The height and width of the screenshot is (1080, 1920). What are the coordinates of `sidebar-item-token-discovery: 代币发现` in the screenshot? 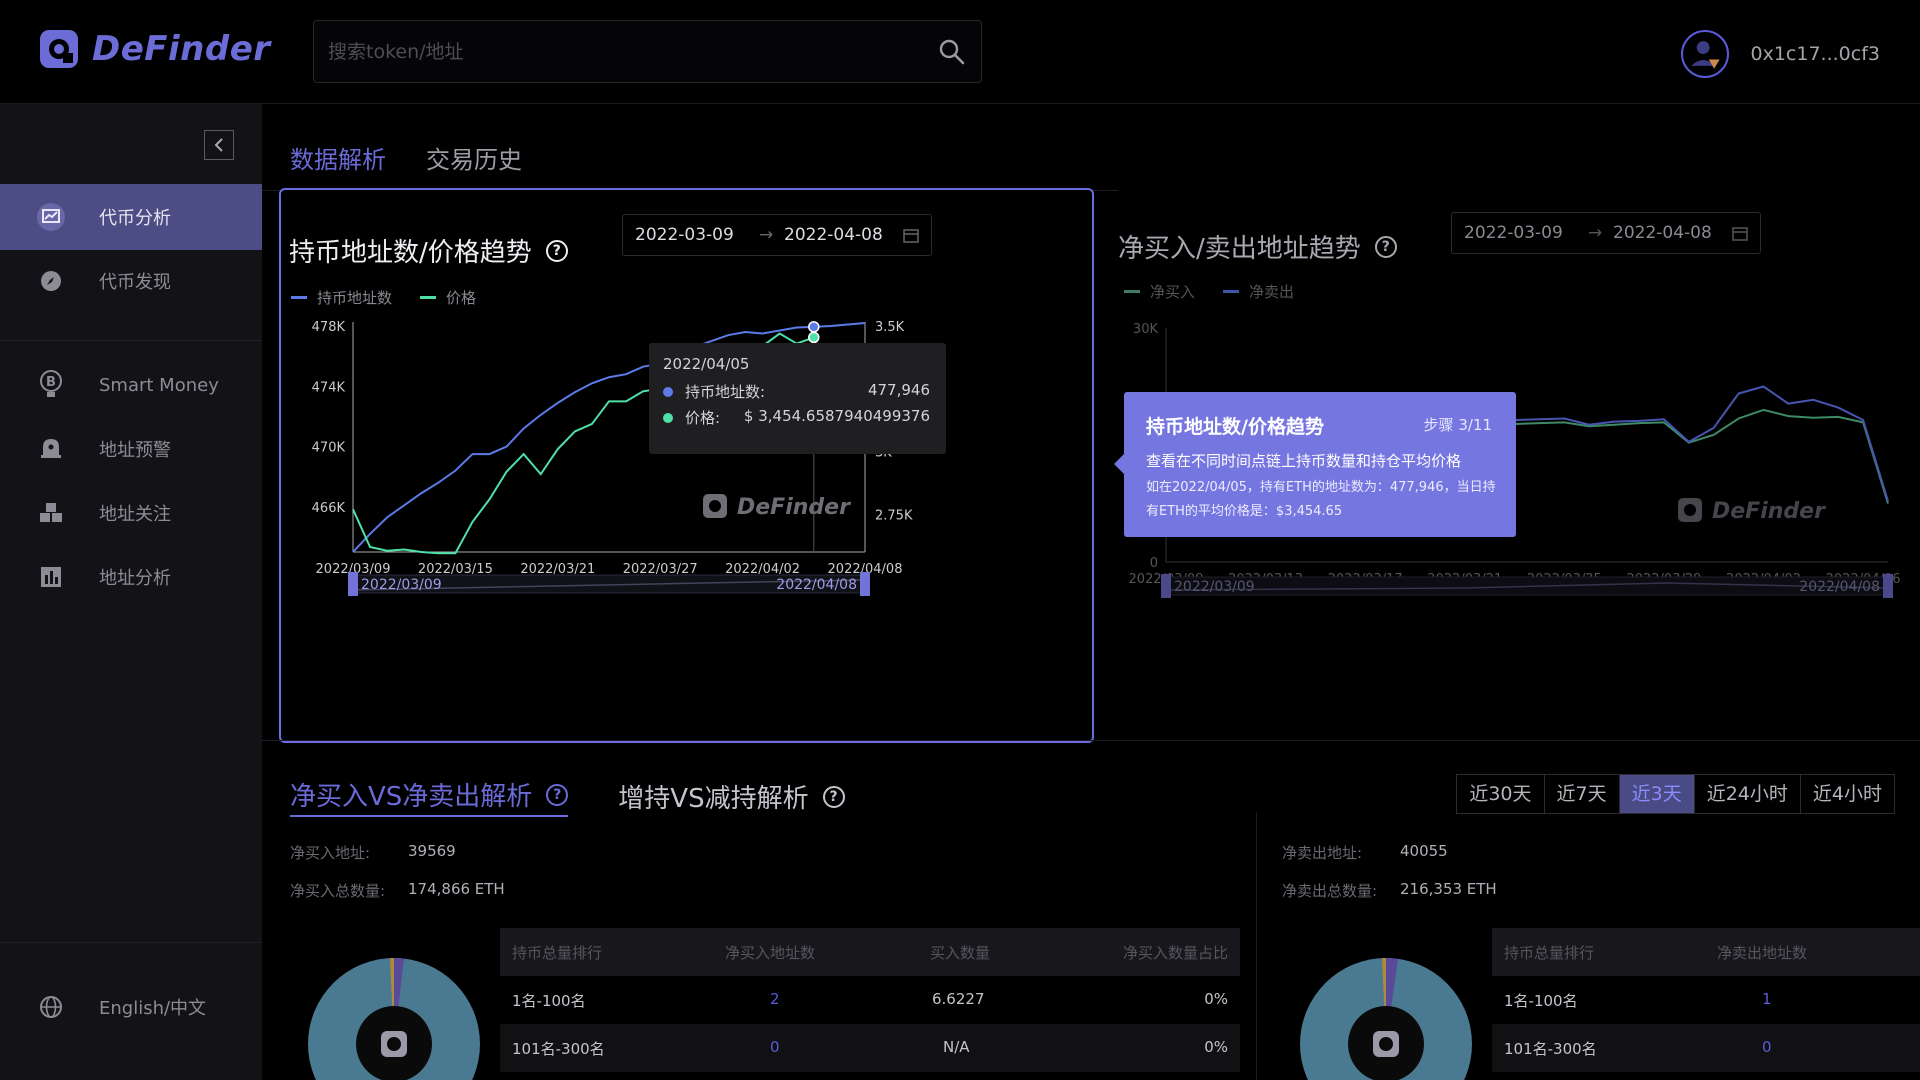 It's located at (131, 281).